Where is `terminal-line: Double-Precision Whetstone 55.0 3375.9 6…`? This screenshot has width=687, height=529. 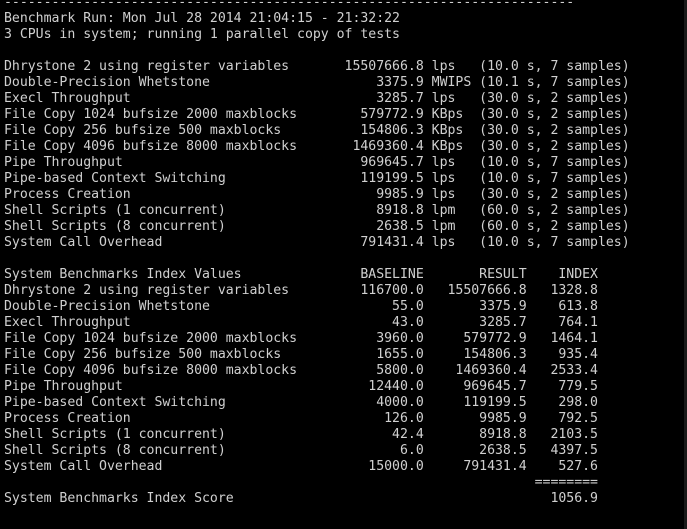
terminal-line: Double-Precision Whetstone 55.0 3375.9 6… is located at coordinates (301, 306).